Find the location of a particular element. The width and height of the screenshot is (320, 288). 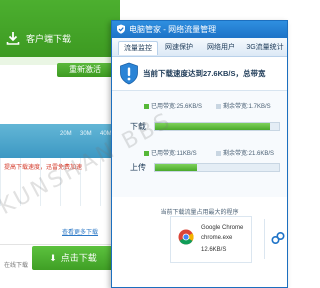

upload-bar-fill is located at coordinates (176, 167).